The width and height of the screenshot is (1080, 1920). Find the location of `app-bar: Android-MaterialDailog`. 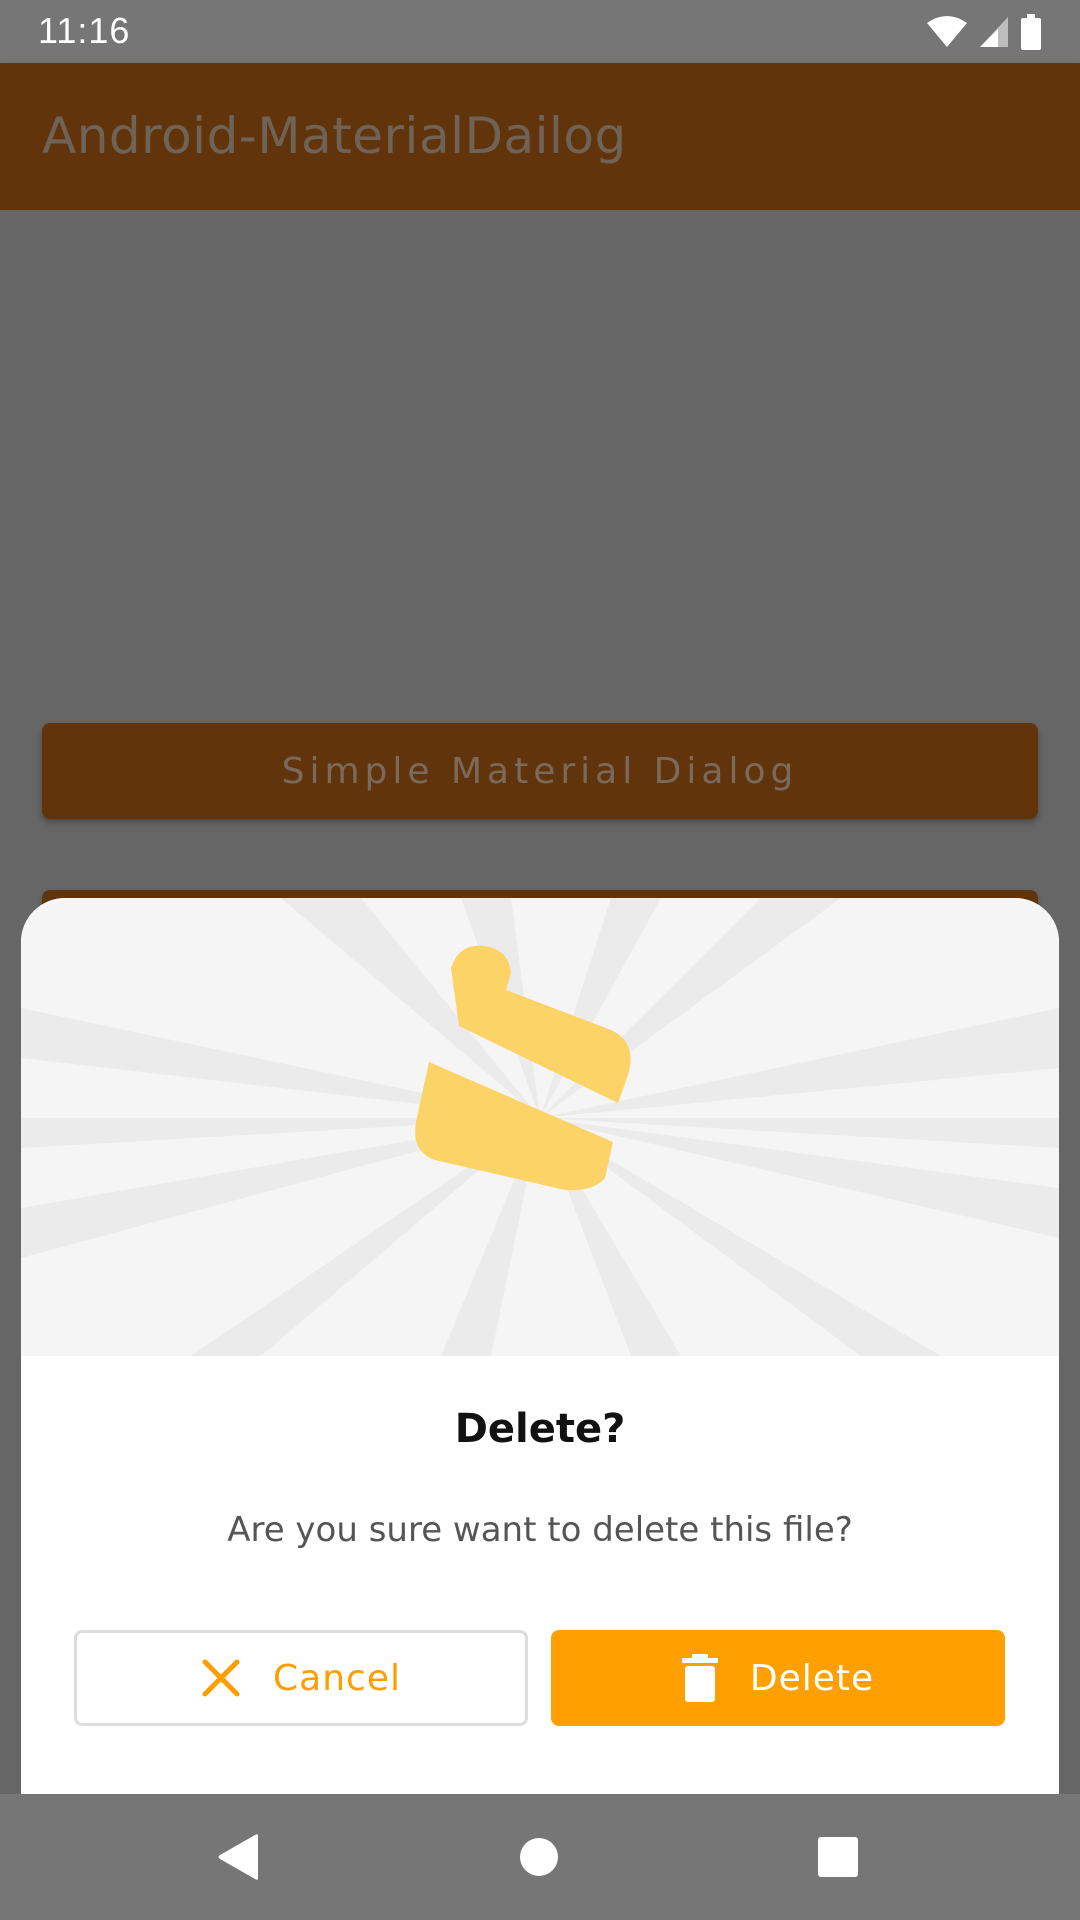

app-bar: Android-MaterialDailog is located at coordinates (540, 136).